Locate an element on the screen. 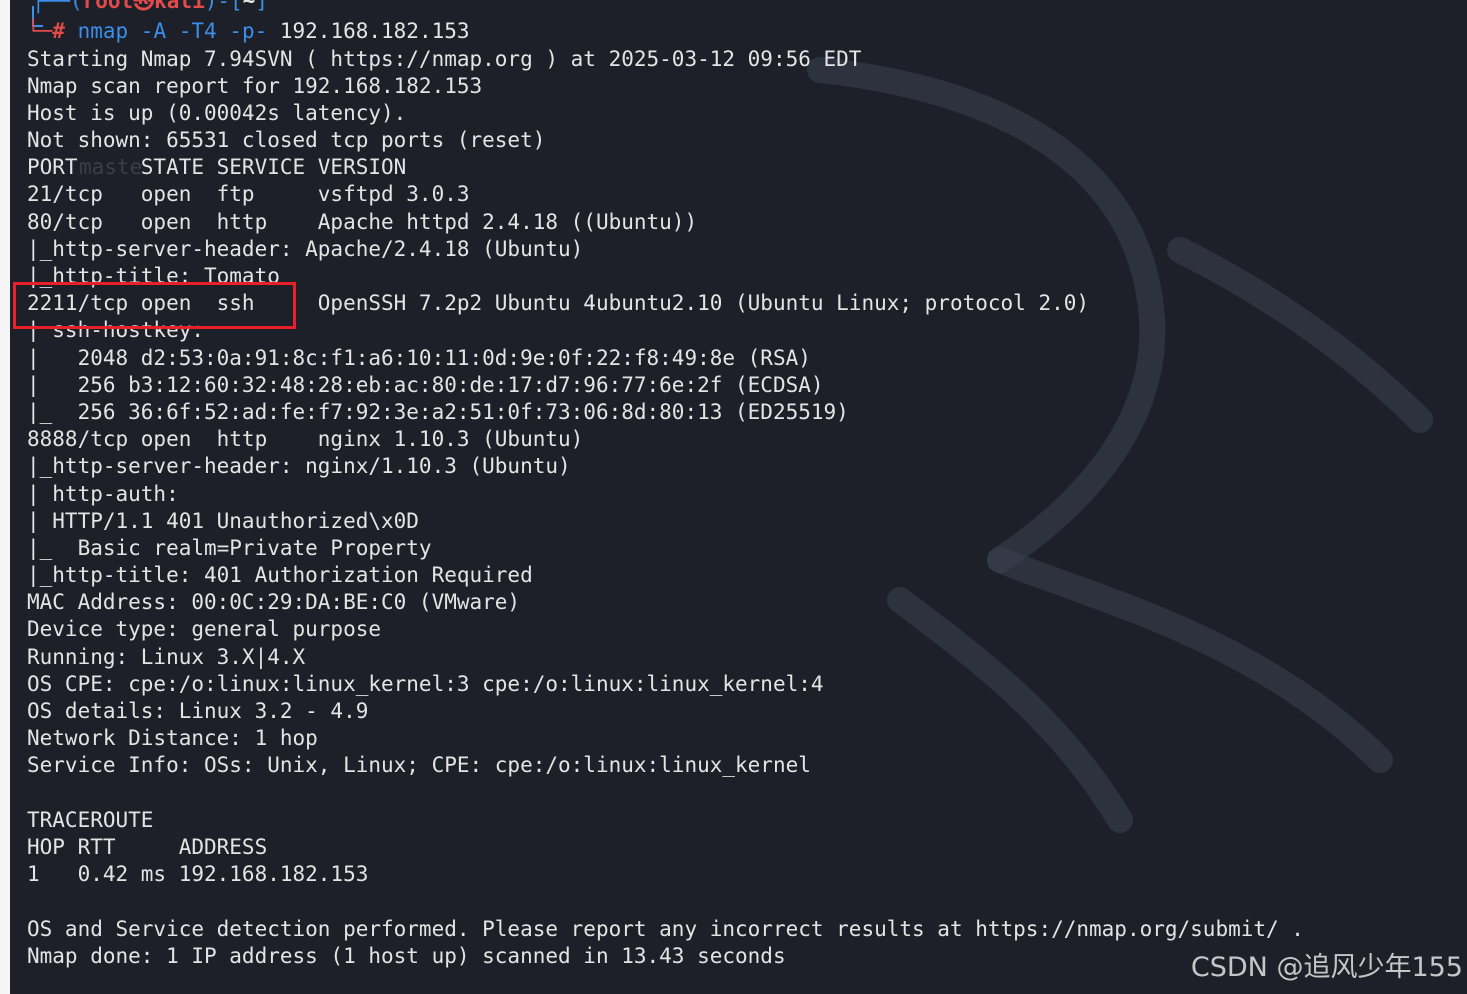 Image resolution: width=1467 pixels, height=994 pixels. command-line: └─# nmap -A -T4 -p- 192.168.182.153 is located at coordinates (248, 31).